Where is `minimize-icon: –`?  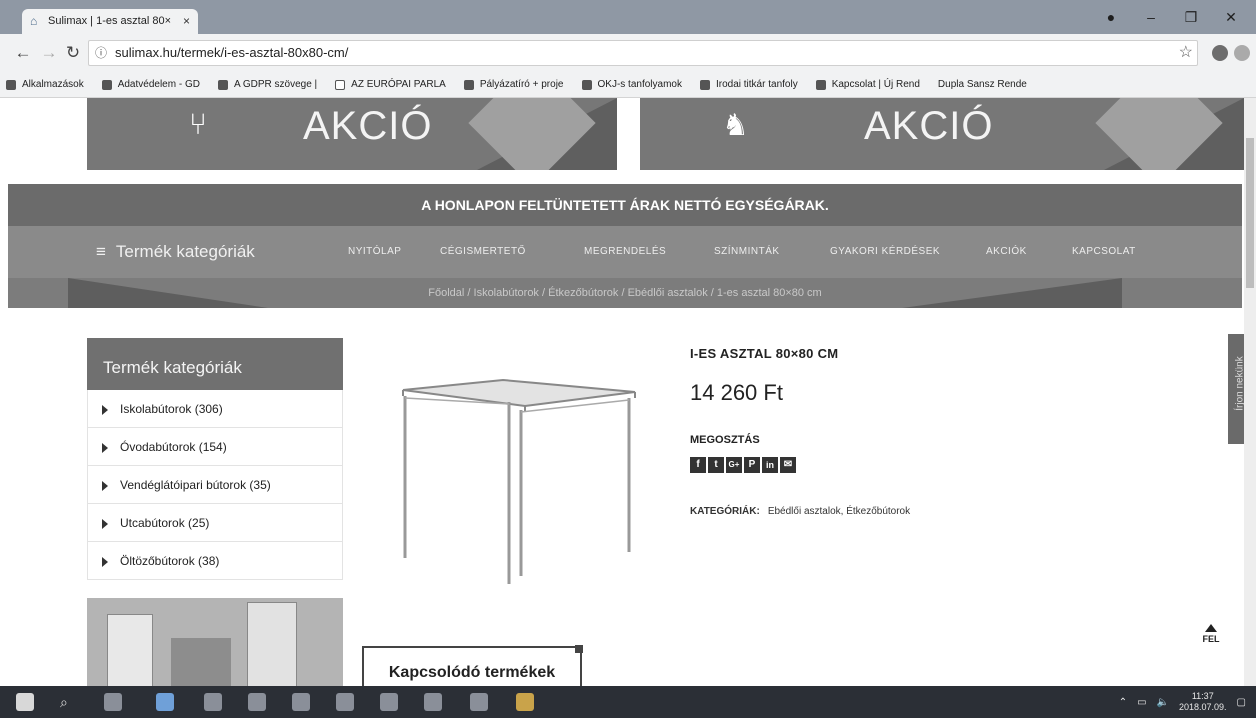 minimize-icon: – is located at coordinates (1151, 17).